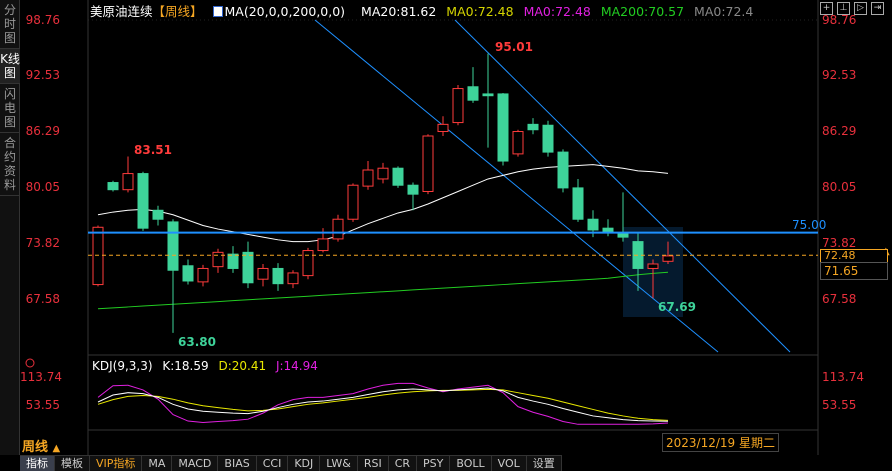 The height and width of the screenshot is (471, 892). I want to click on low-label: 63.80, so click(197, 342).